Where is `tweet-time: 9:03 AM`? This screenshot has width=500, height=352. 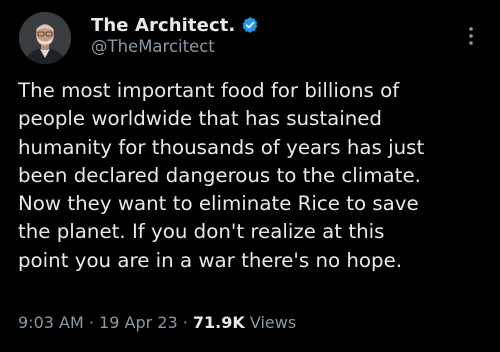
tweet-time: 9:03 AM is located at coordinates (51, 322).